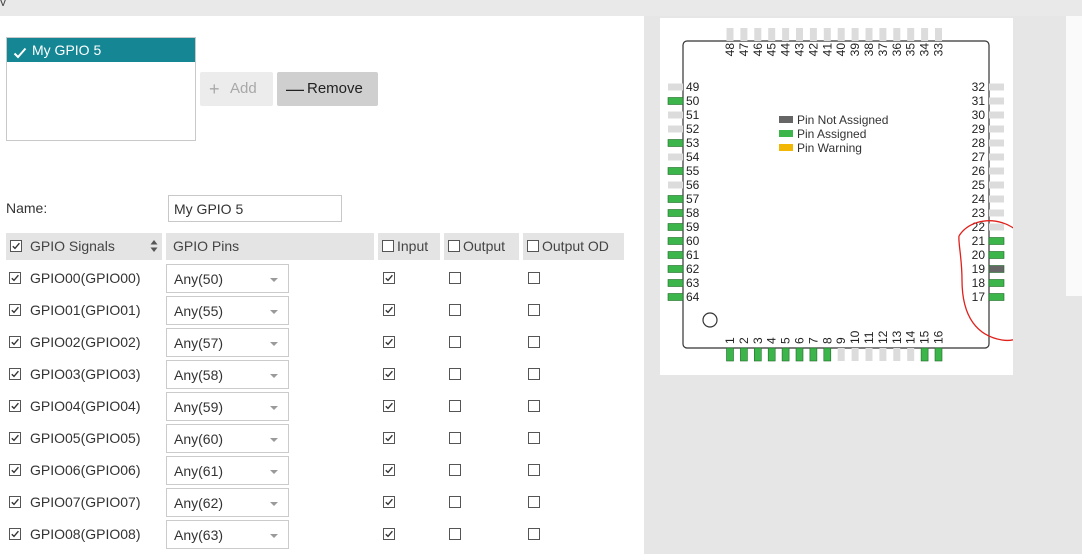 The image size is (1082, 554). Describe the element at coordinates (327, 89) in the screenshot. I see `remove-button: — Remove` at that location.